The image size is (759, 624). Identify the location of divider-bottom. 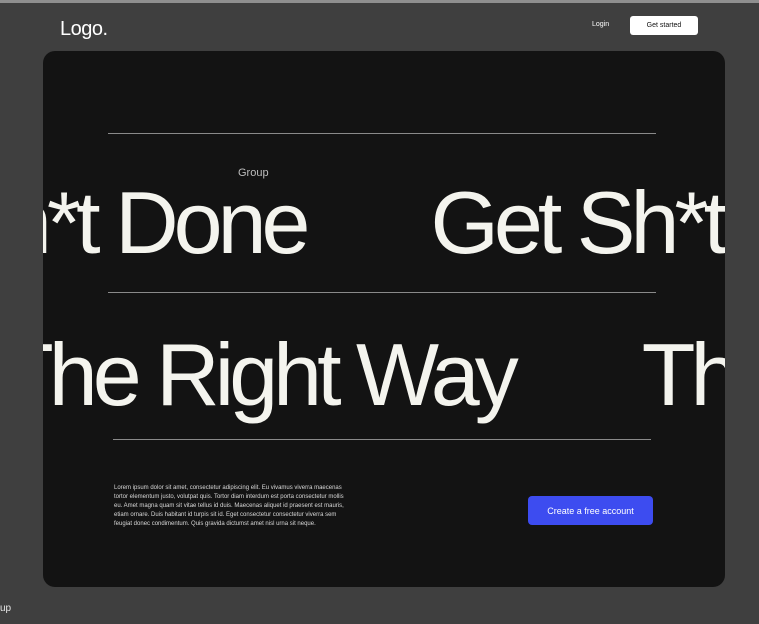
(382, 439).